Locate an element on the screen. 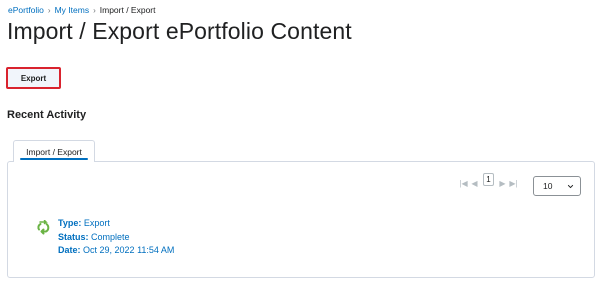 The image size is (600, 282). pagination: |◀ ◀ 1 ▶ ▶| is located at coordinates (488, 181).